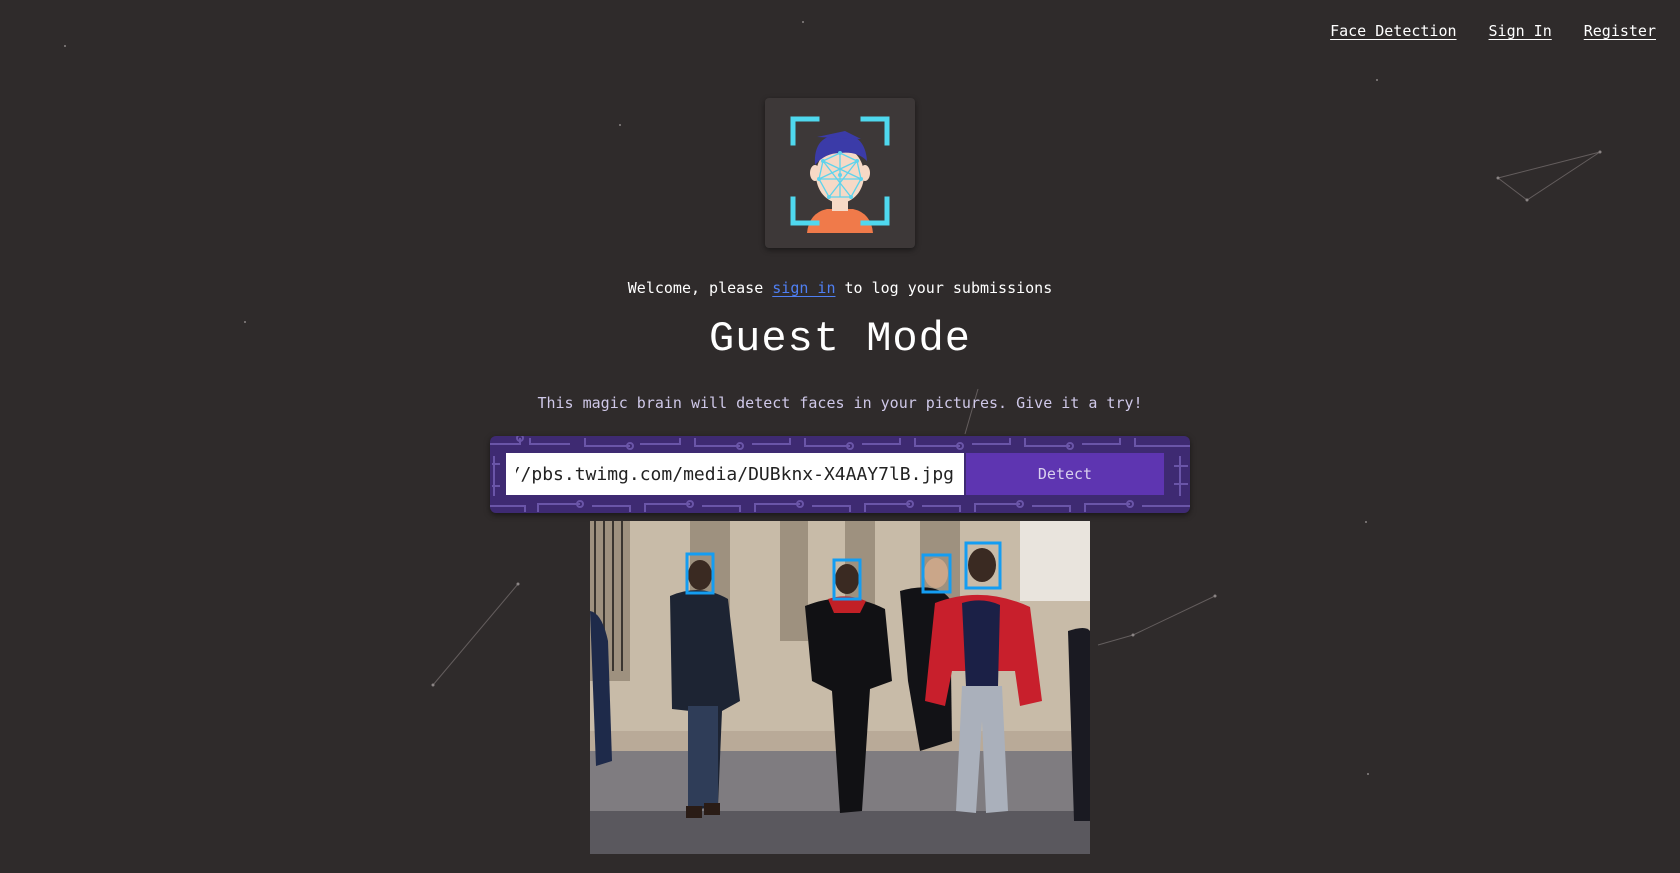 This screenshot has height=873, width=1680. What do you see at coordinates (944, 288) in the screenshot?
I see `welcome-suffix: to log your submissions` at bounding box center [944, 288].